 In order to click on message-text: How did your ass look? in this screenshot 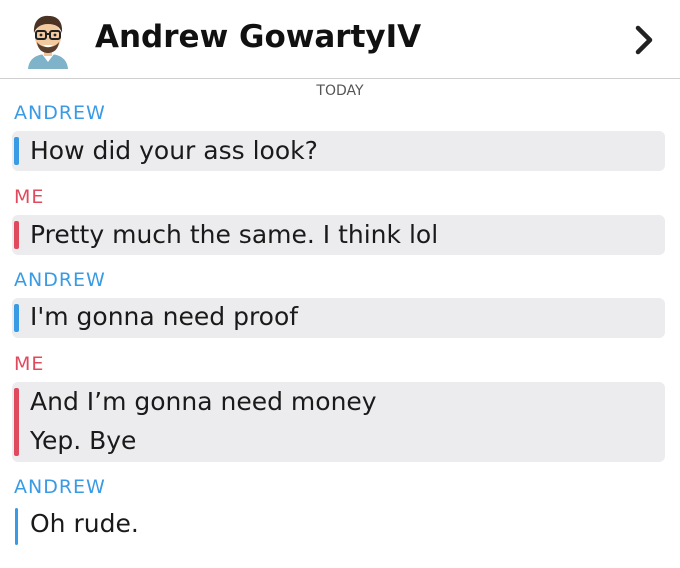, I will do `click(174, 150)`.